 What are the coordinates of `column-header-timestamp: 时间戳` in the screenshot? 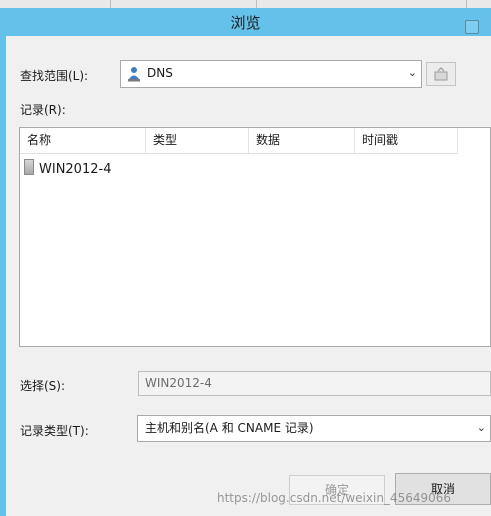 It's located at (406, 140).